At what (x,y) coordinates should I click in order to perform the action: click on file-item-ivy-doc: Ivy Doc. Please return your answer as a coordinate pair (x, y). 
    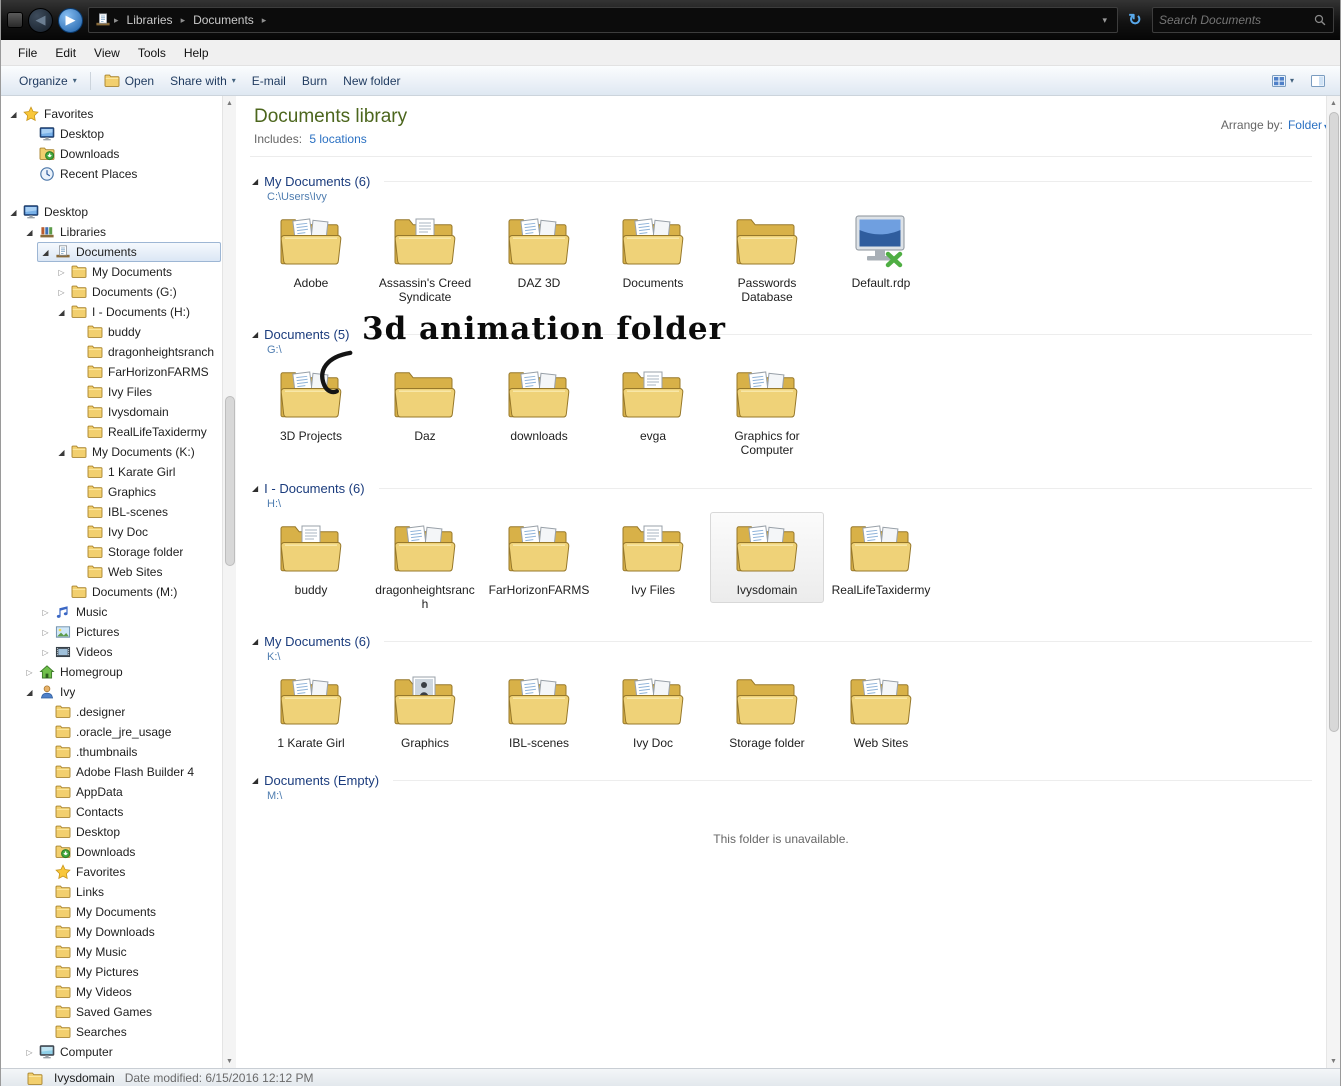
    Looking at the image, I should click on (653, 710).